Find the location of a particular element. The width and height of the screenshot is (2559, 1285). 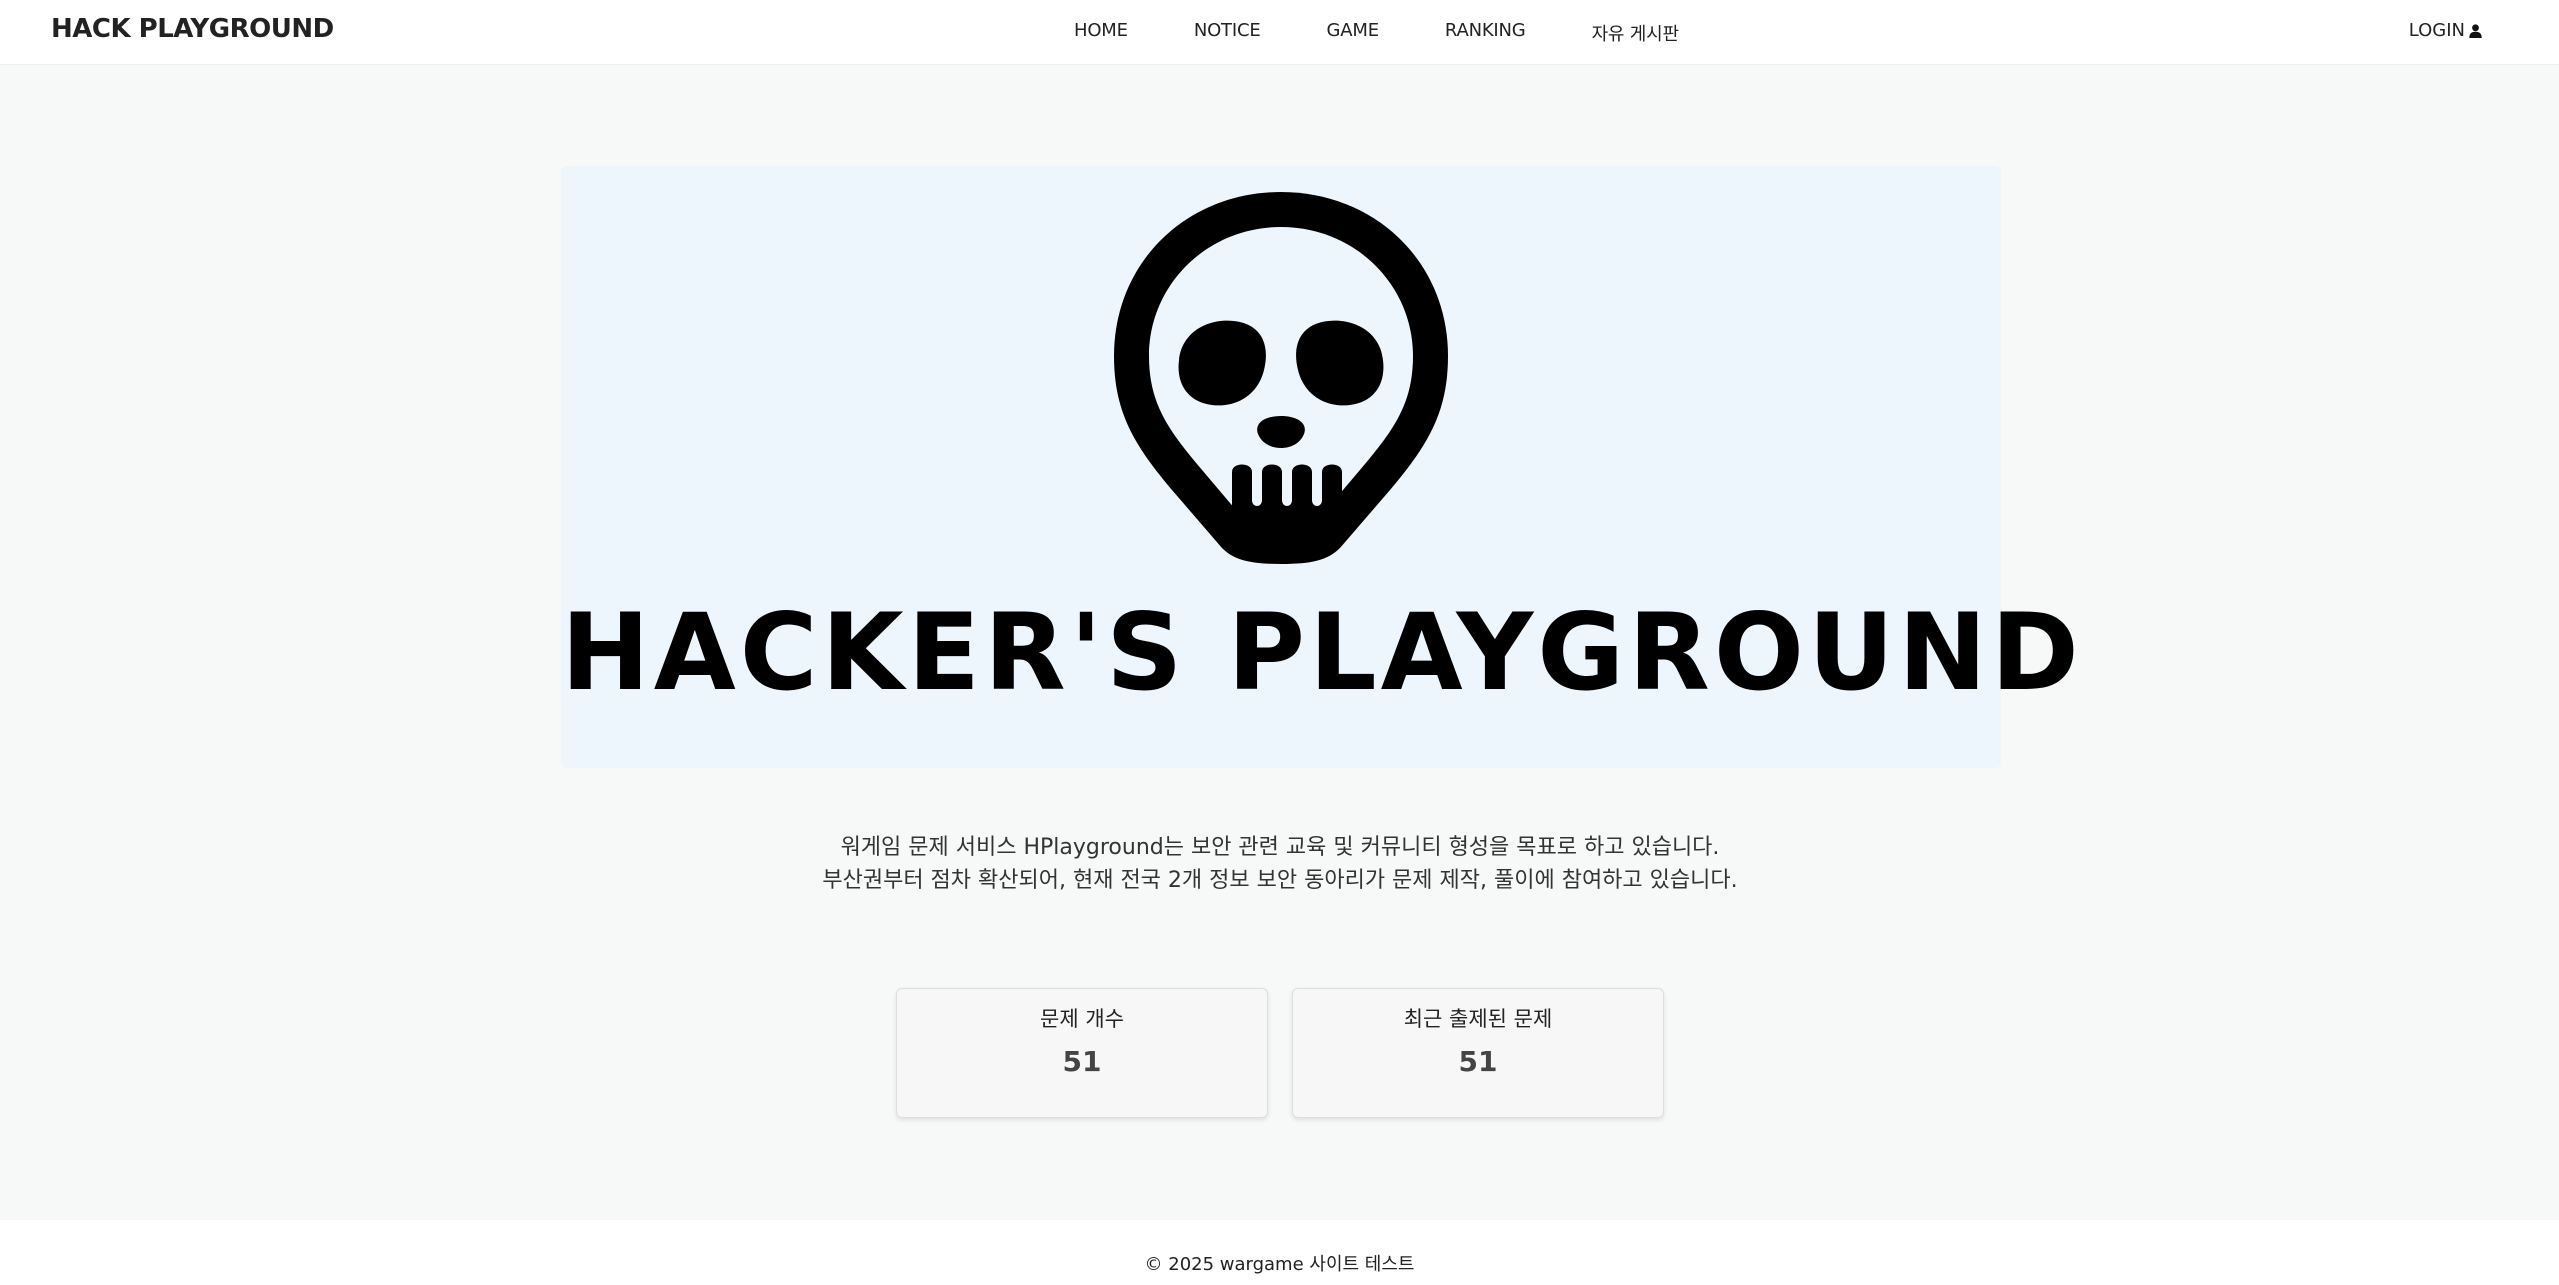

main-nav: HOME NOTICE GAME RANKING 자유 게시판 is located at coordinates (1376, 33).